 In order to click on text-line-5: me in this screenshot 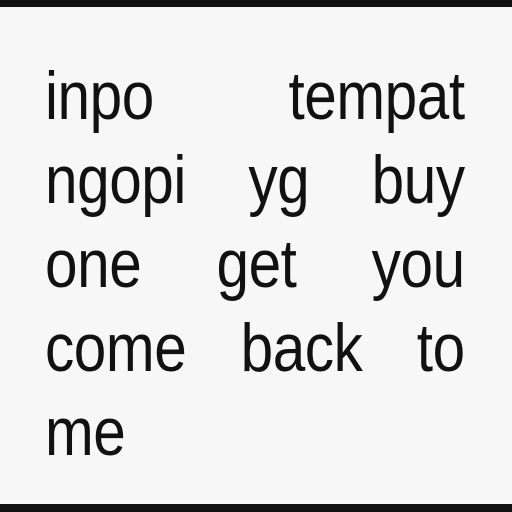, I will do `click(85, 432)`.